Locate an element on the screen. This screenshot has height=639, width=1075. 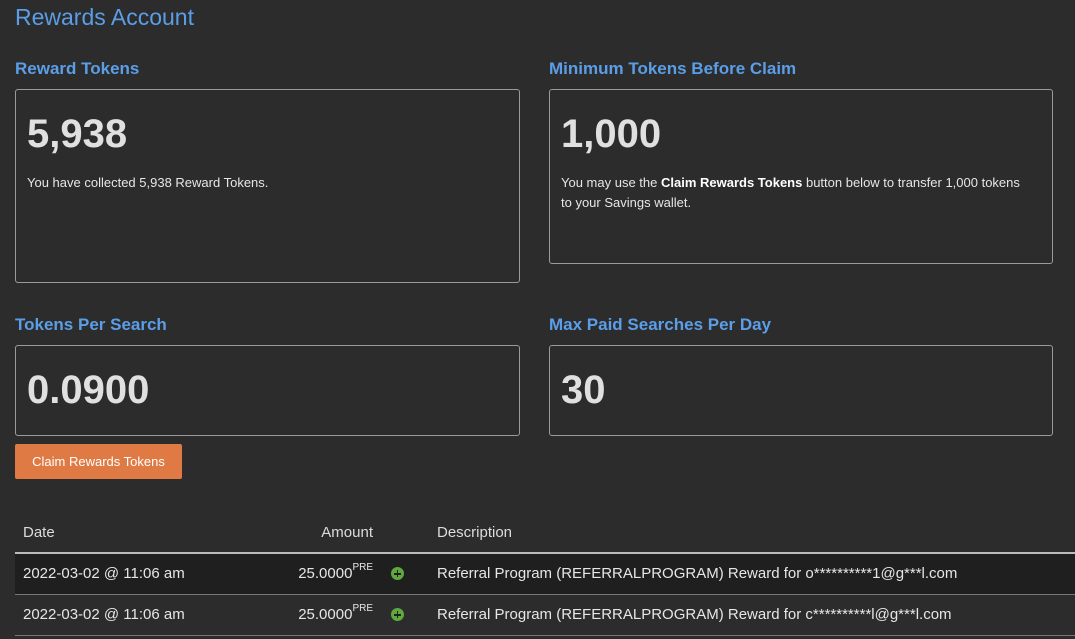
description-column-header: Description is located at coordinates (474, 532).